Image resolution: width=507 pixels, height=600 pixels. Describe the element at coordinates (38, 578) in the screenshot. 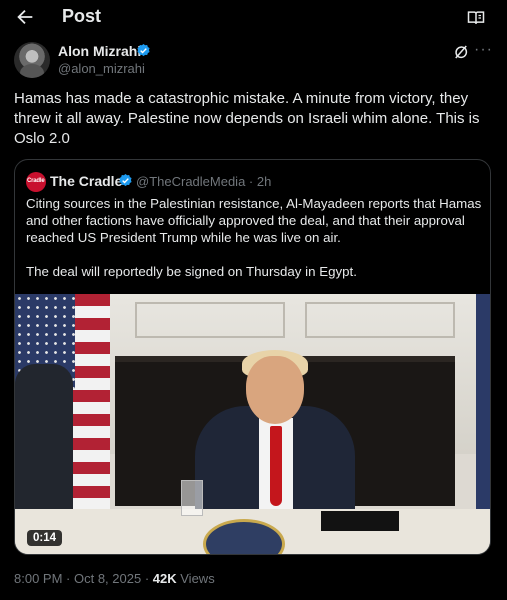

I see `post-time: 8:00 PM` at that location.